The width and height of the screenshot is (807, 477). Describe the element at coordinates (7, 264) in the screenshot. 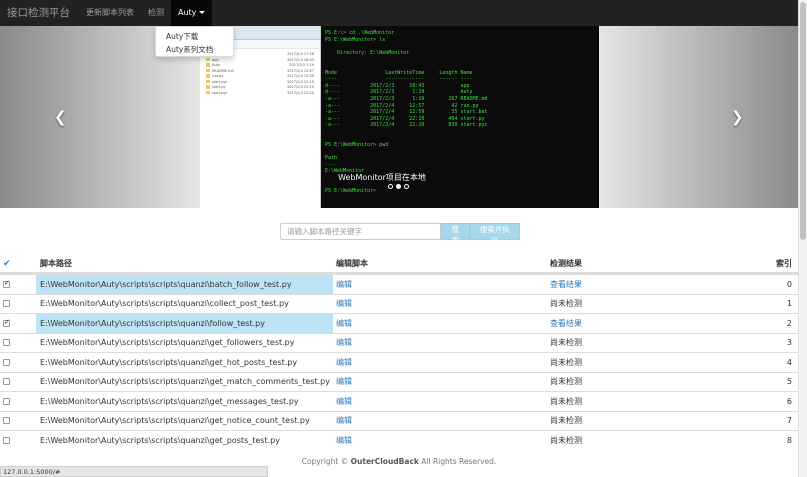

I see `check-all-icon: ✔` at that location.